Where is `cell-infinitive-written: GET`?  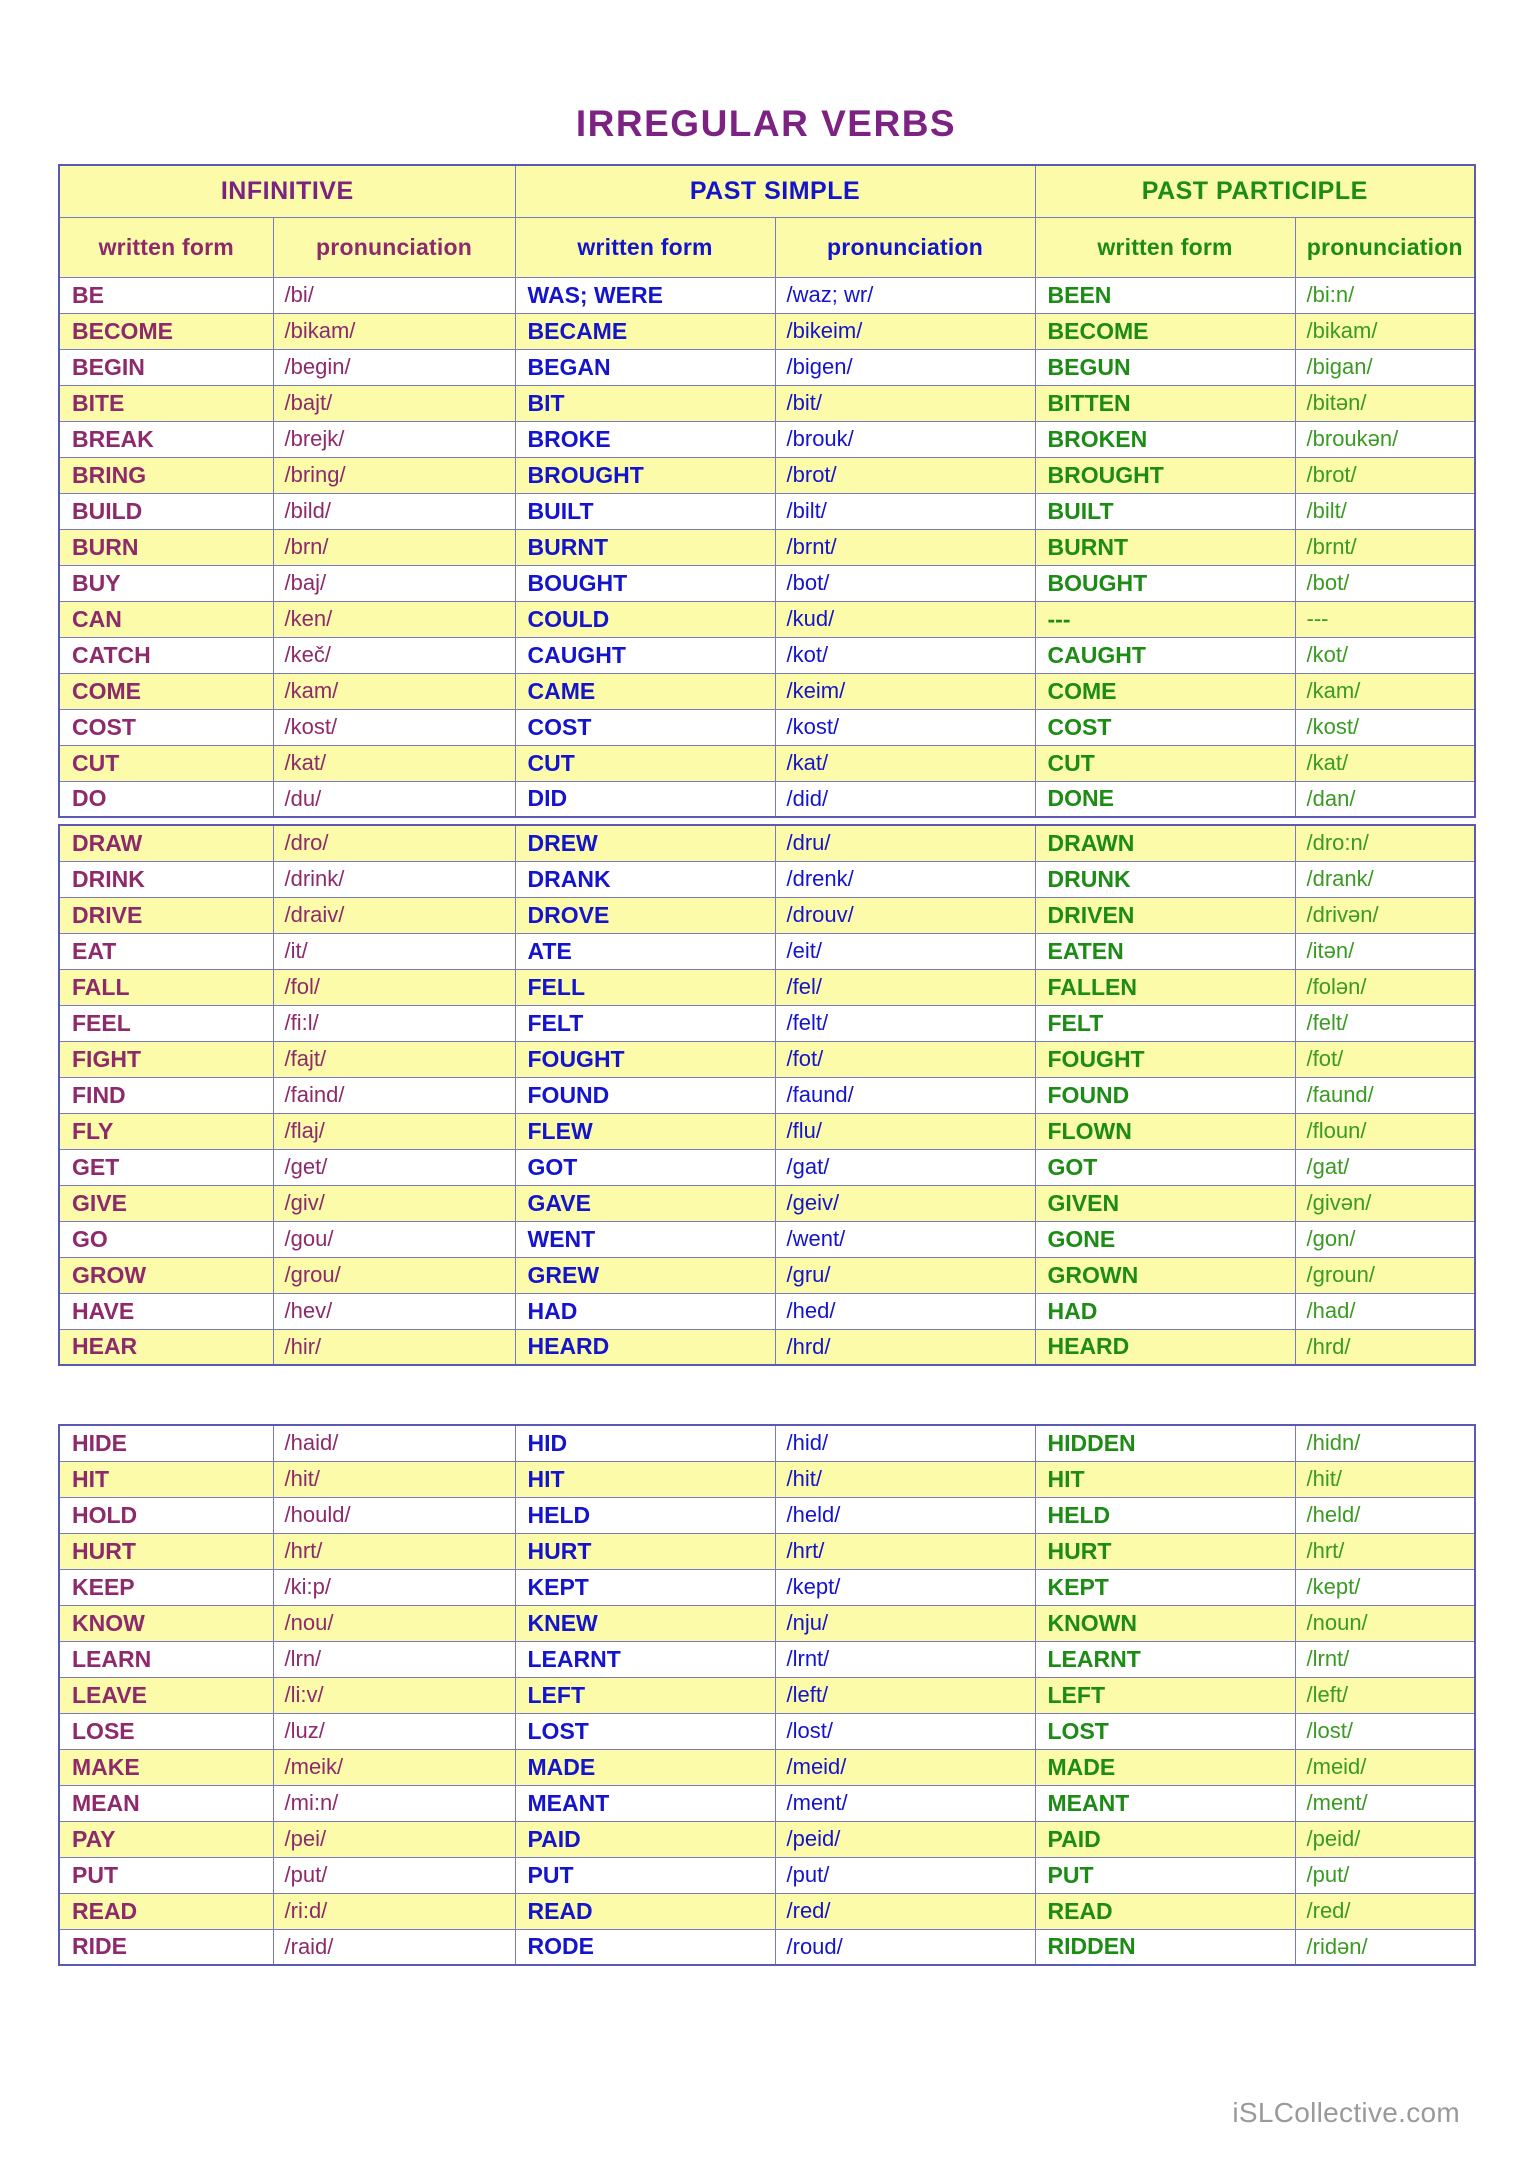
cell-infinitive-written: GET is located at coordinates (166, 1167).